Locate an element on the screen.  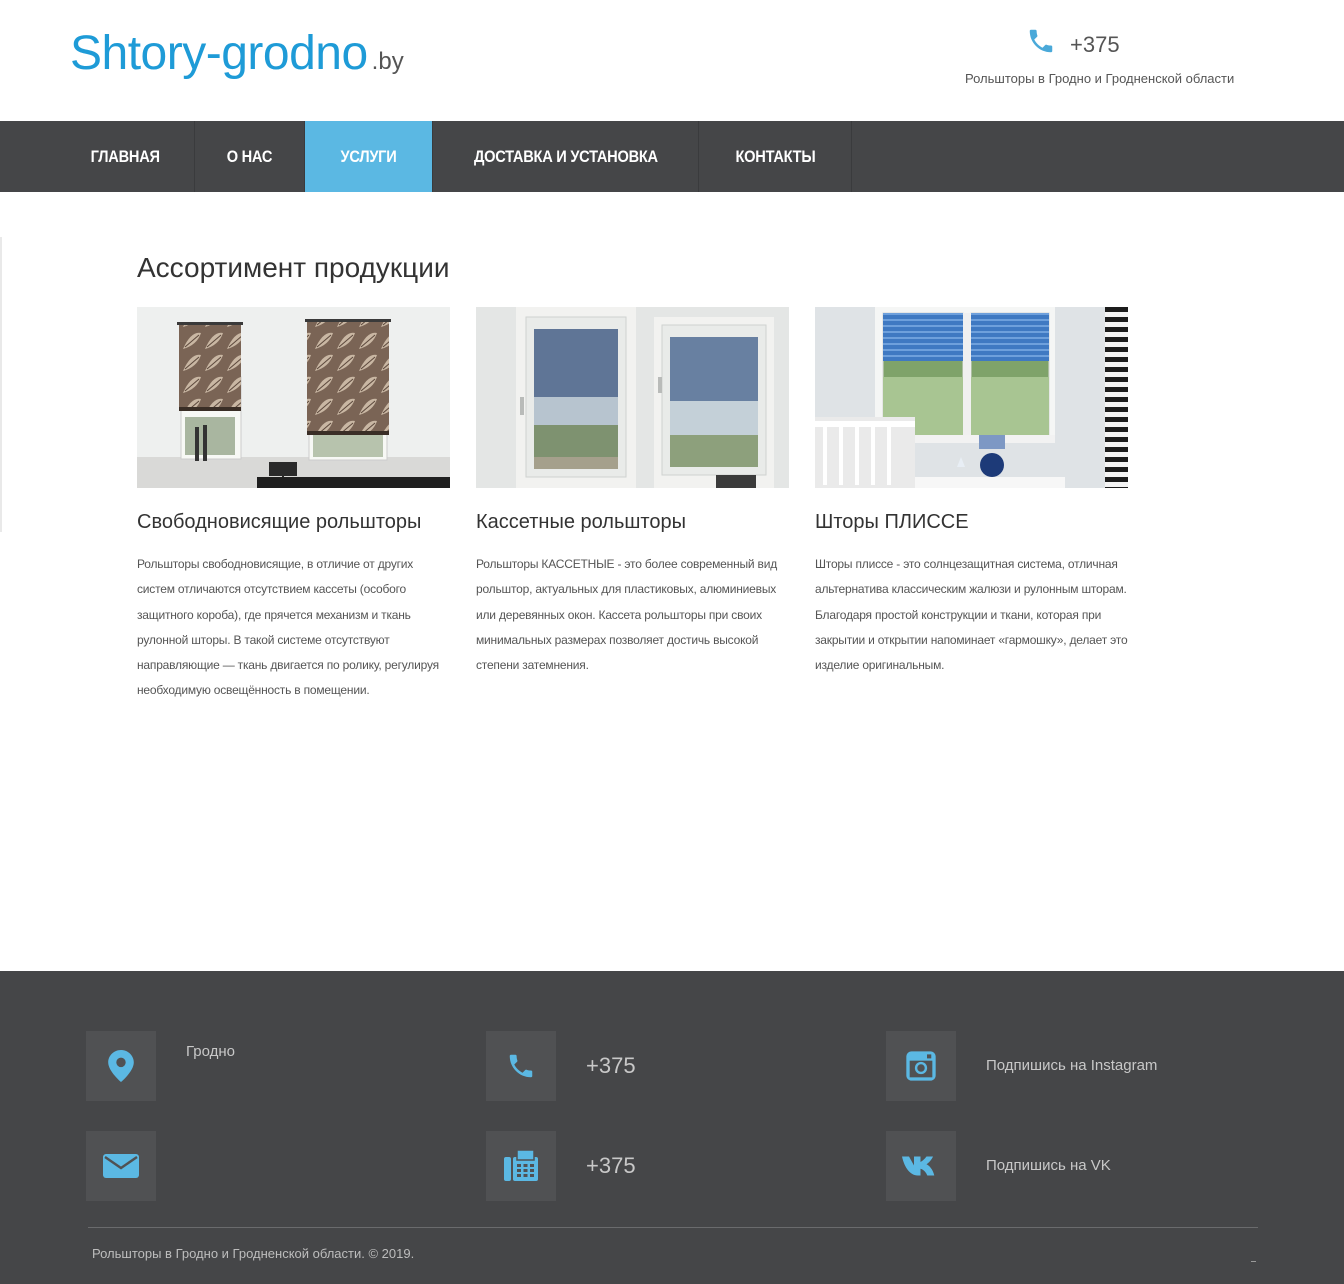
nav-item-contacts: КОНТАКТЫ is located at coordinates (775, 156).